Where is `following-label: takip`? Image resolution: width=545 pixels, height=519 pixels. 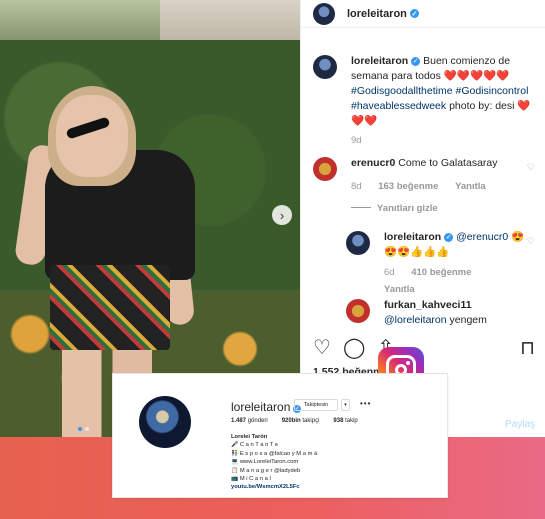
following-label: takip is located at coordinates (351, 421).